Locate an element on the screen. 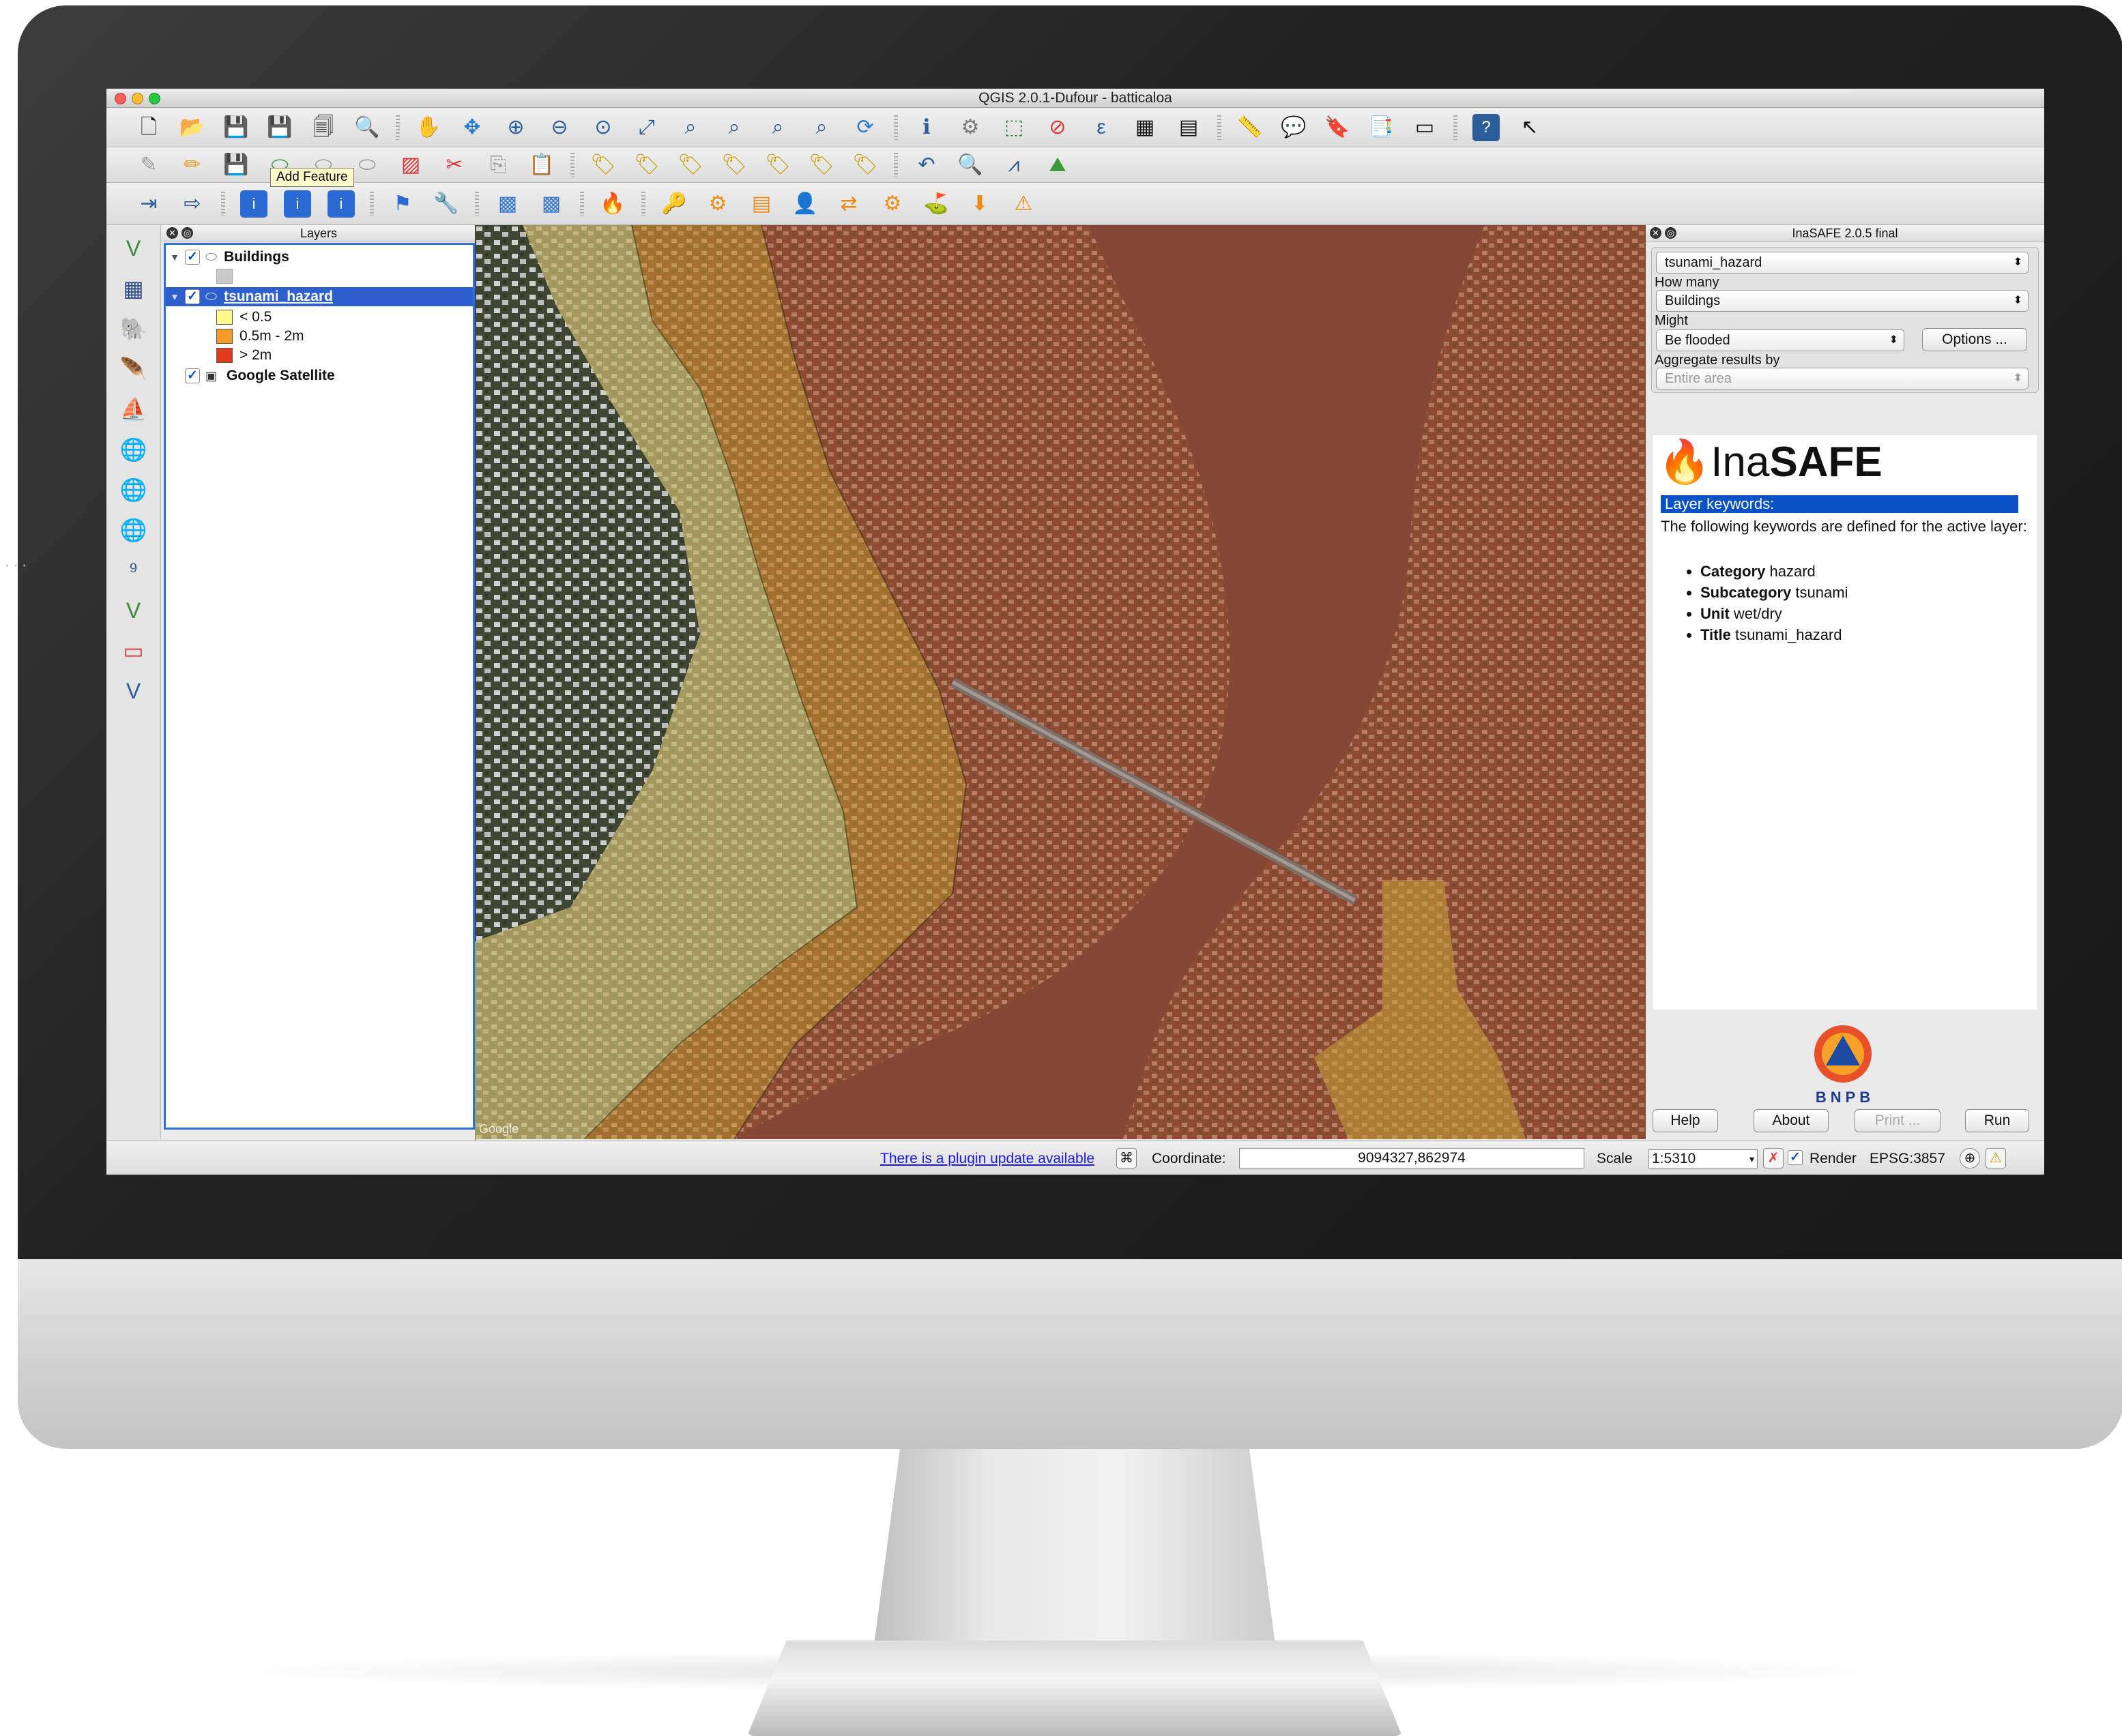  about-button: About is located at coordinates (1791, 1121).